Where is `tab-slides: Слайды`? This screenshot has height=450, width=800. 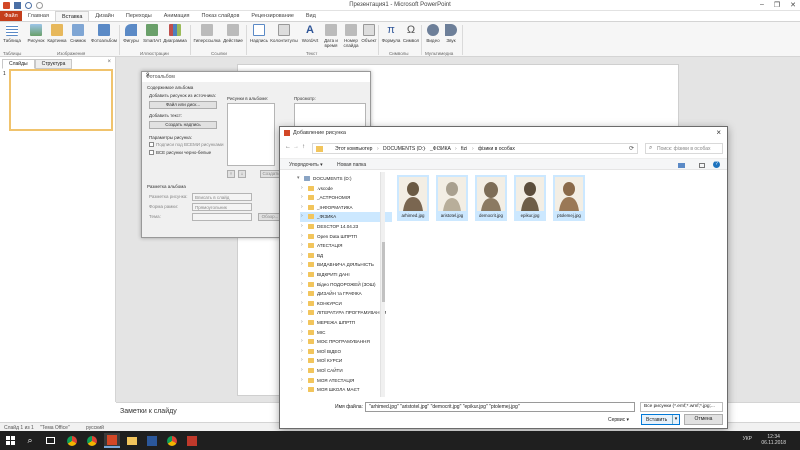 tab-slides: Слайды is located at coordinates (18, 64).